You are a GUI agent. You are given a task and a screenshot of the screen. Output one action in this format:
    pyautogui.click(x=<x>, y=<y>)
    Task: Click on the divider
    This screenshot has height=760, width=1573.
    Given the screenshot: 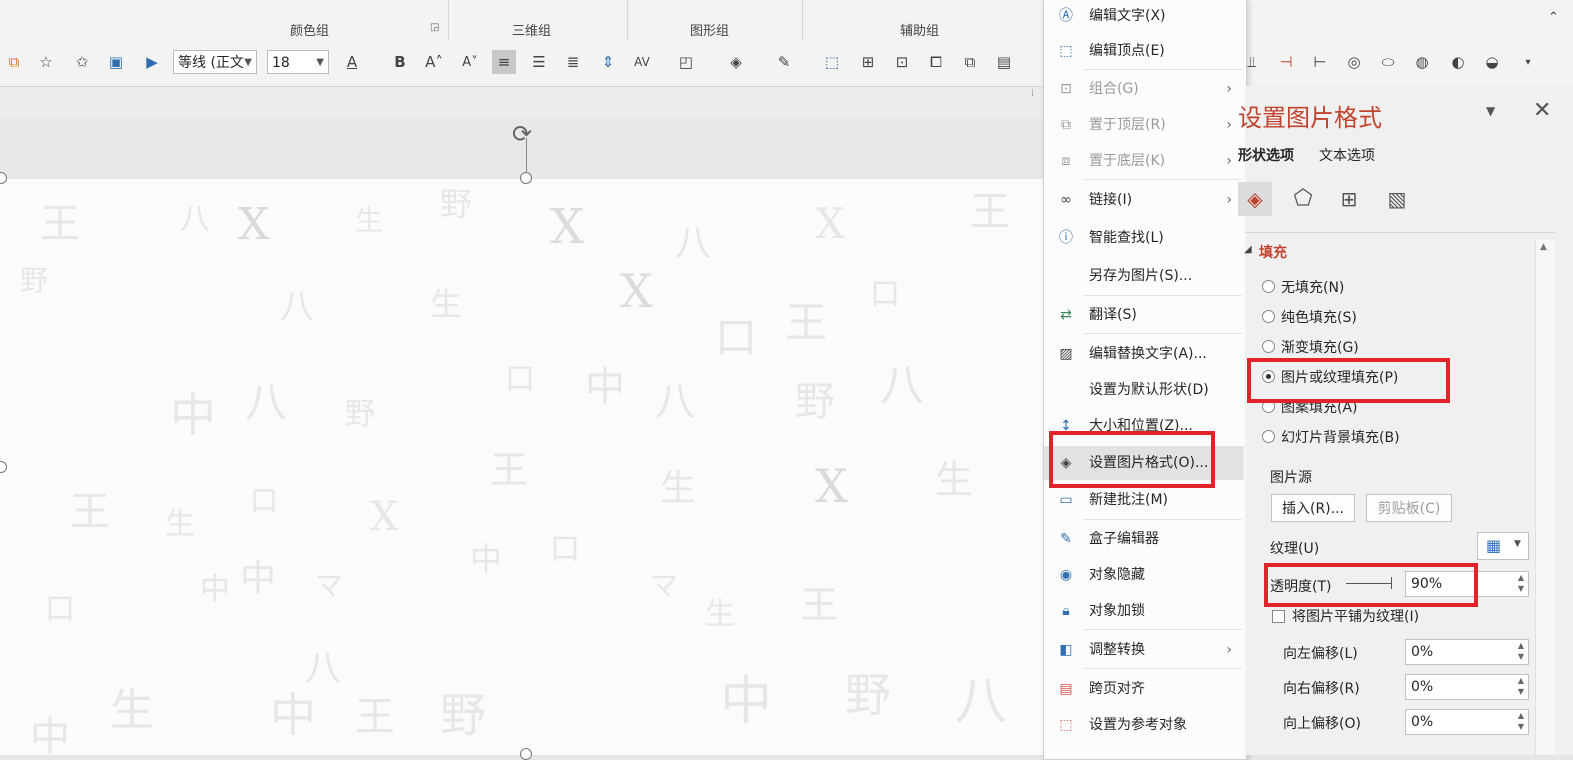 What is the action you would take?
    pyautogui.click(x=802, y=20)
    